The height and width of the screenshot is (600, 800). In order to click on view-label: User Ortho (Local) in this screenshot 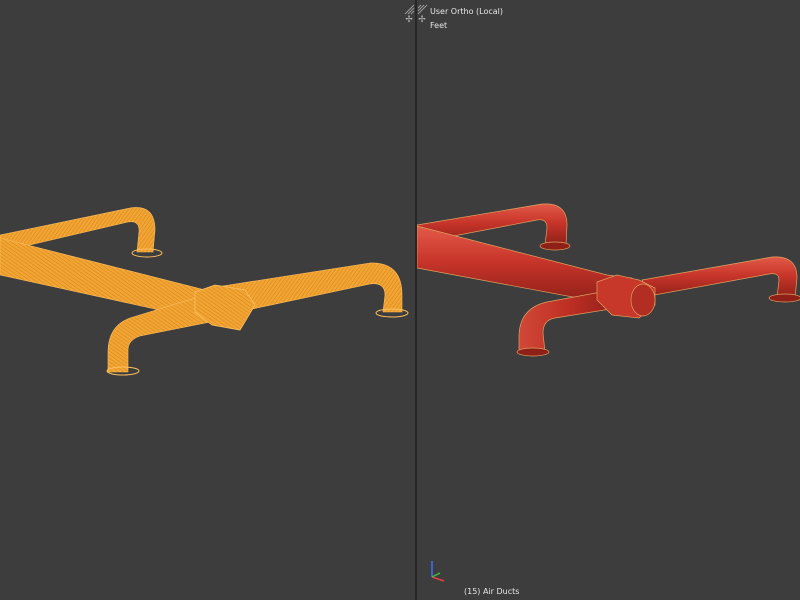, I will do `click(466, 11)`.